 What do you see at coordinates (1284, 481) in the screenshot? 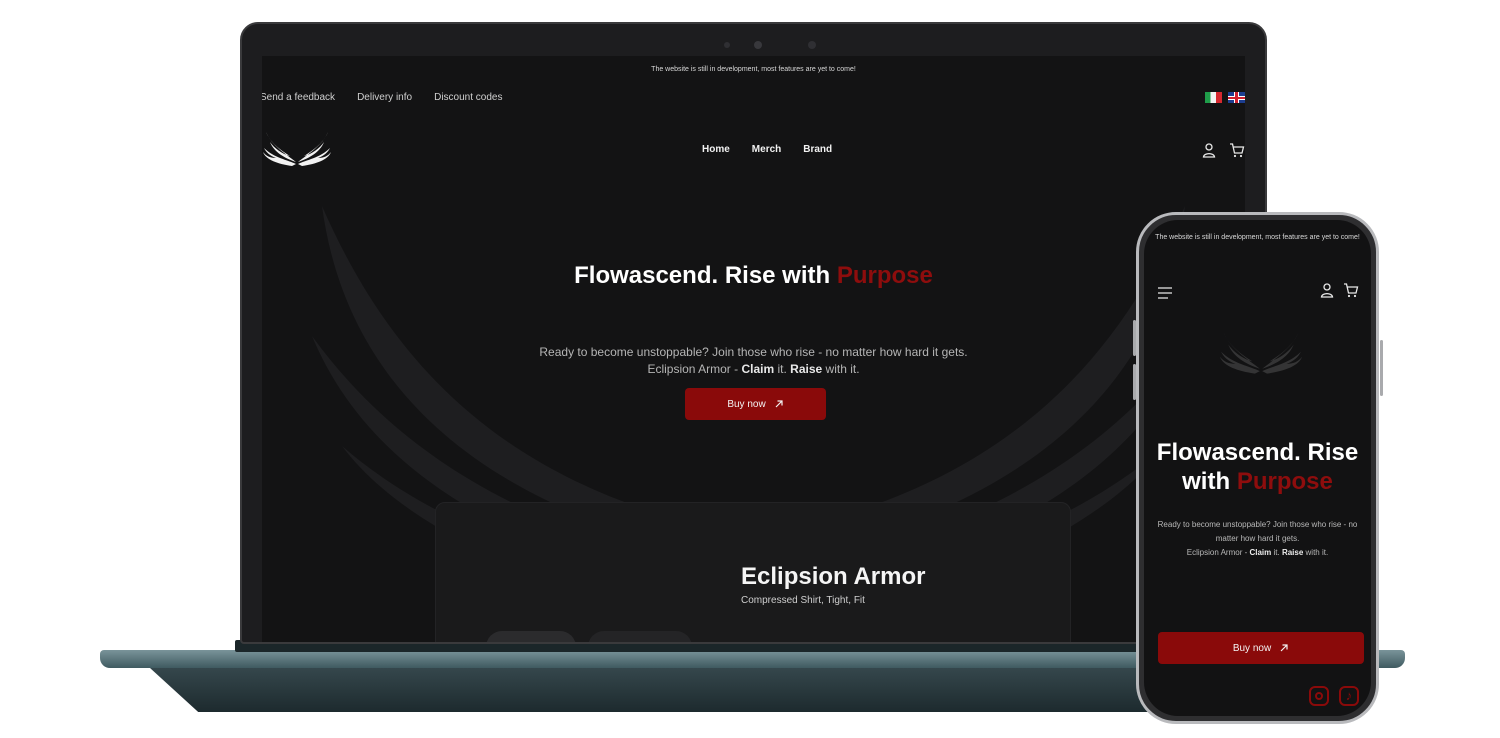
I see `mobile-hero-title-accent: Purpose` at bounding box center [1284, 481].